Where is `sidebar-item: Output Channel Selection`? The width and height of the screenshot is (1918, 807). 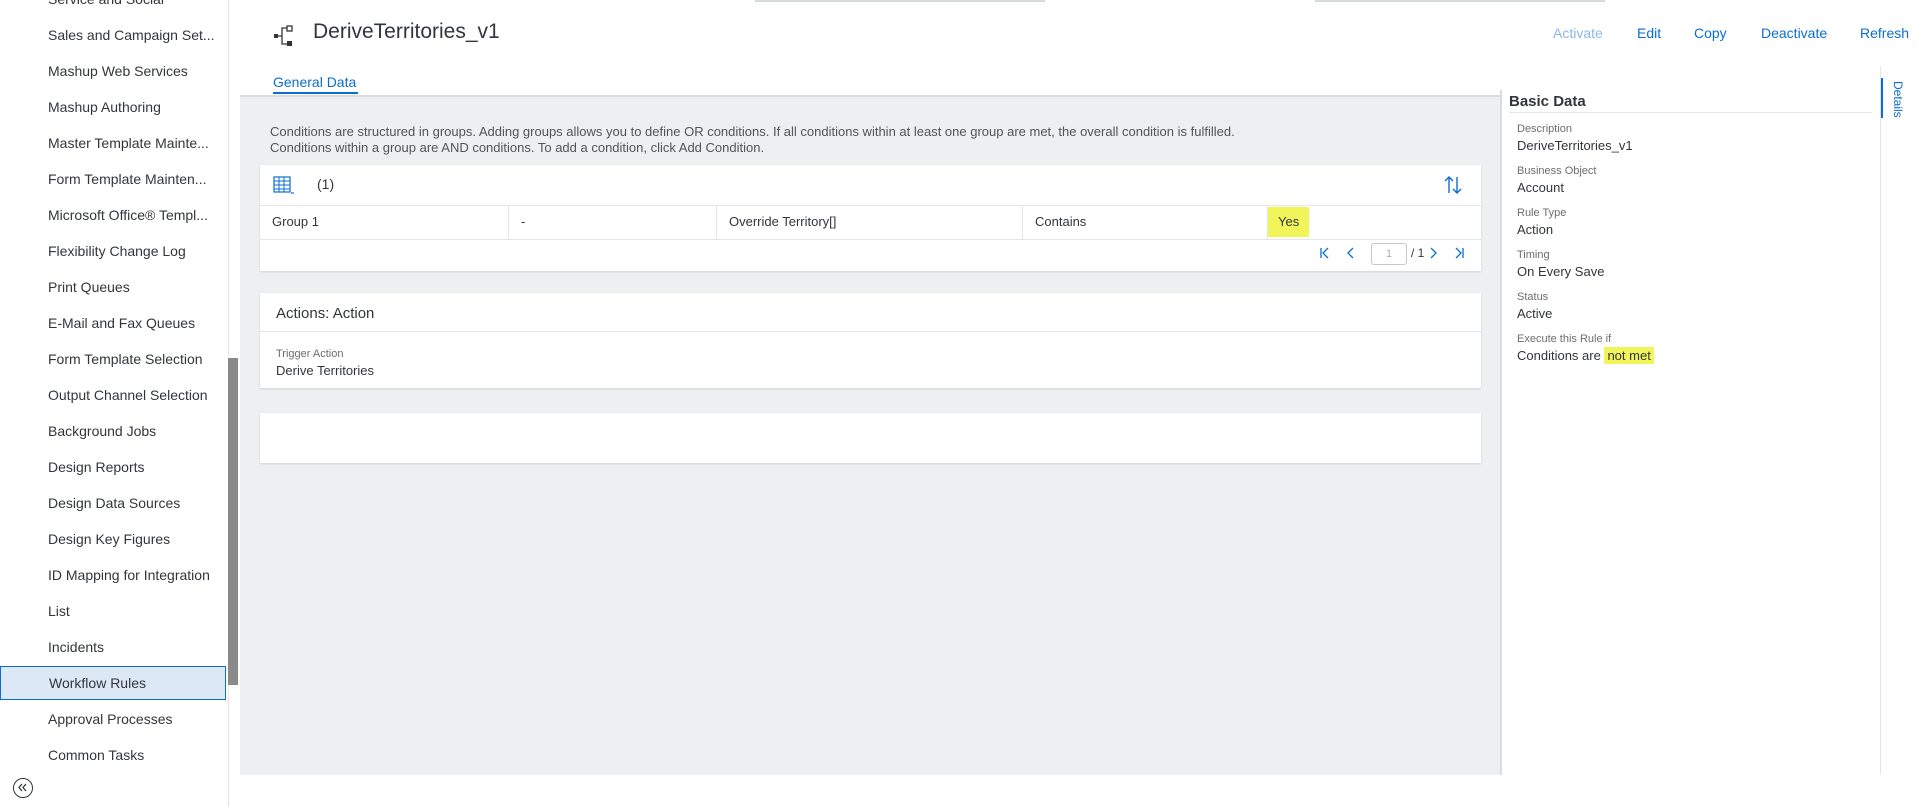 sidebar-item: Output Channel Selection is located at coordinates (113, 395).